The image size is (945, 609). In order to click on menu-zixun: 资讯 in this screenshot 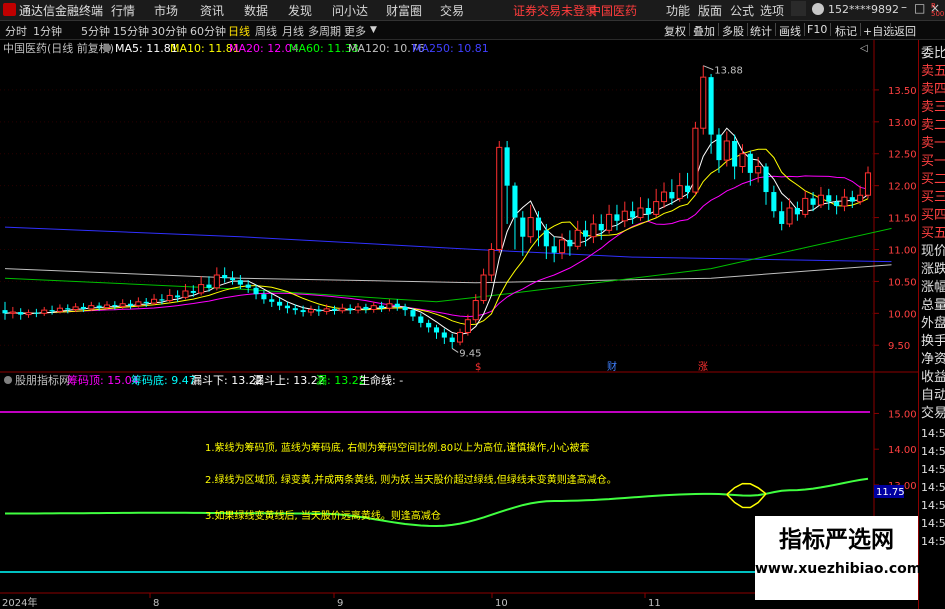, I will do `click(212, 10)`.